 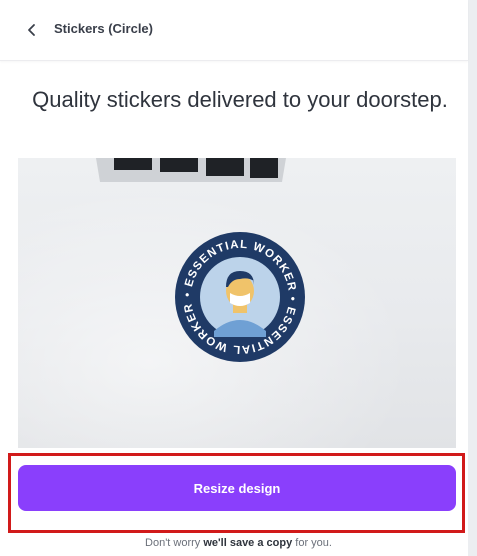 I want to click on footnote-end: for you., so click(x=312, y=543).